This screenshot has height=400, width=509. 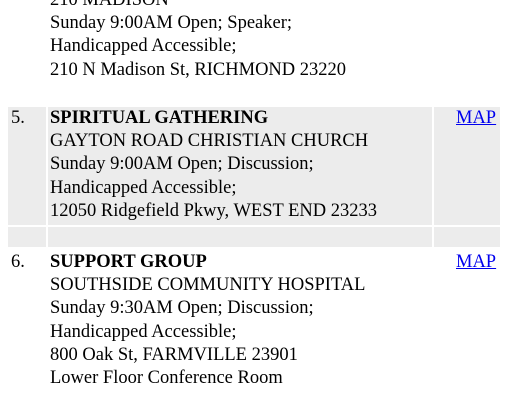 What do you see at coordinates (209, 141) in the screenshot?
I see `meeting-location-name: GAYTON ROAD CHRISTIAN CHURCH` at bounding box center [209, 141].